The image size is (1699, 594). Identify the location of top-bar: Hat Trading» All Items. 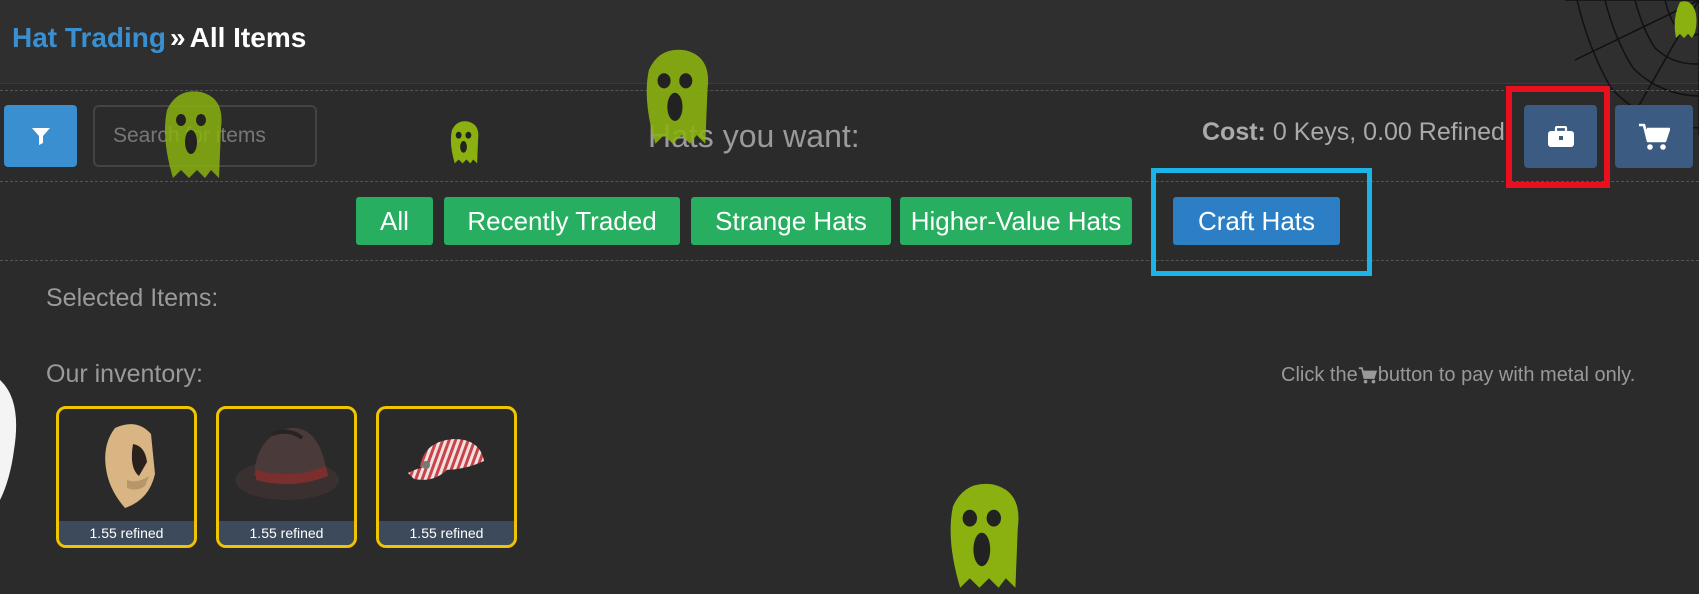
(849, 42).